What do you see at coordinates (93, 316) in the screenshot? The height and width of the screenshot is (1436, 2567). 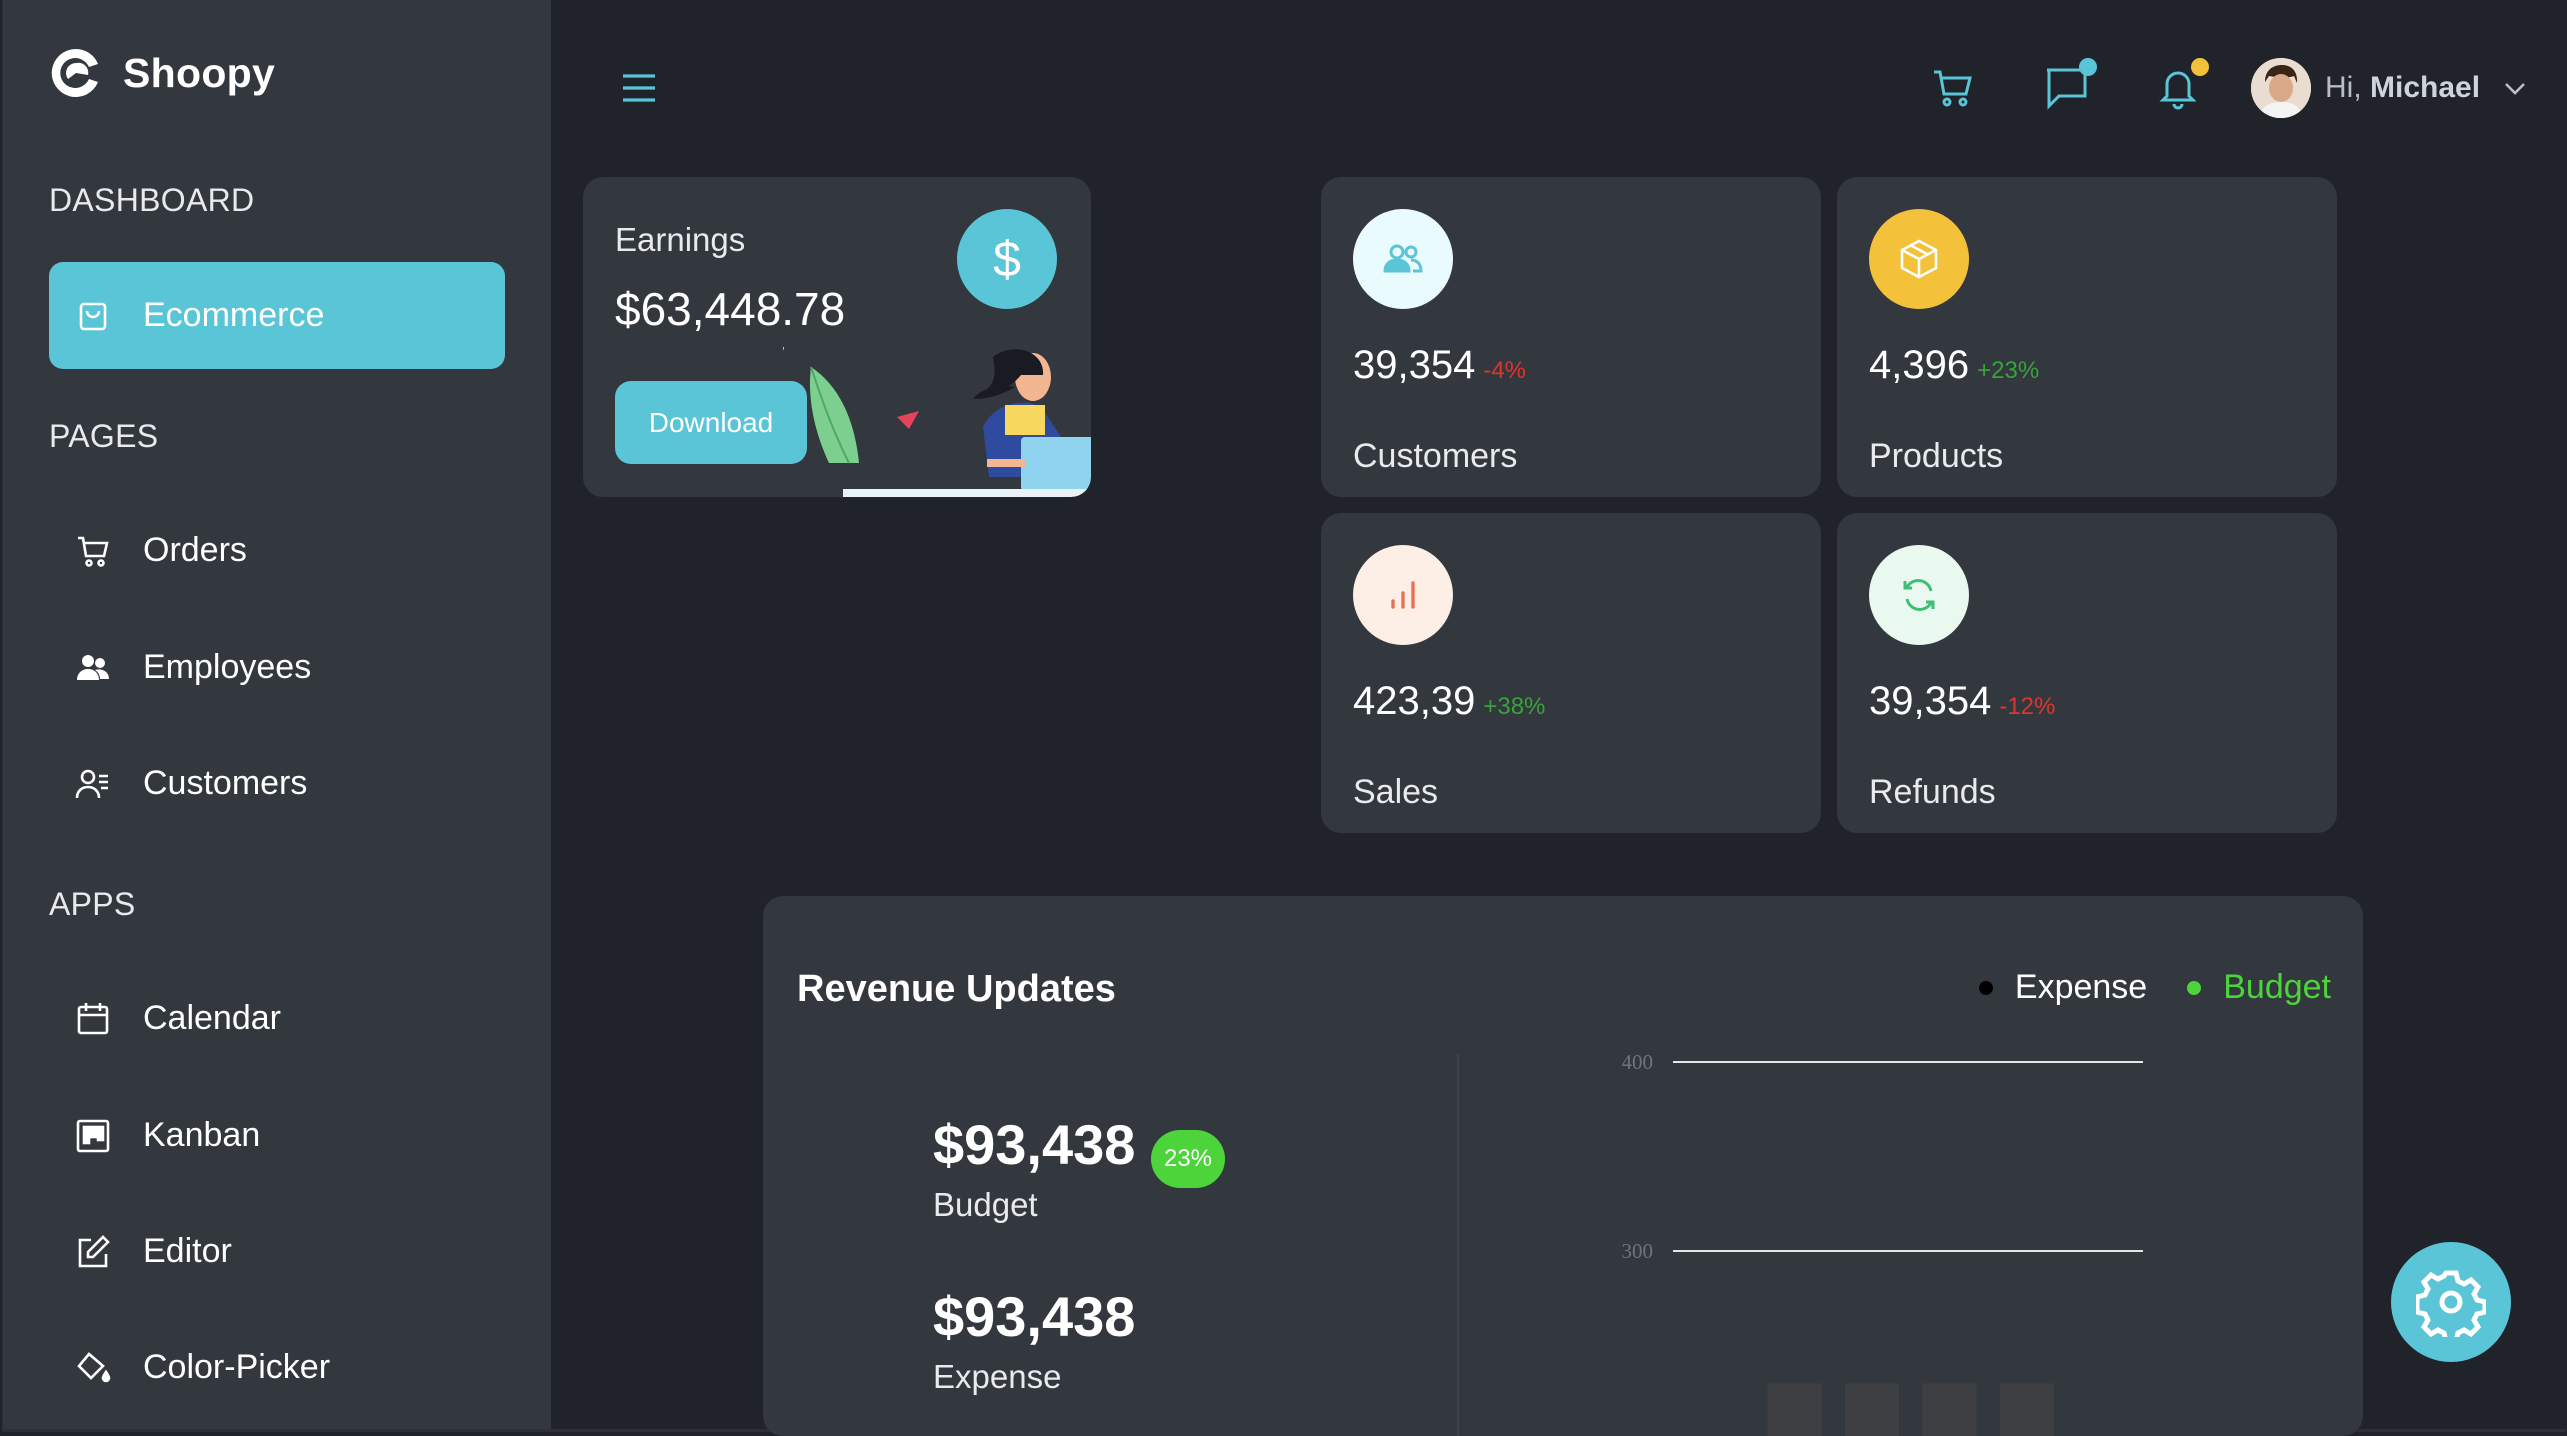 I see `shopping-bag-icon` at bounding box center [93, 316].